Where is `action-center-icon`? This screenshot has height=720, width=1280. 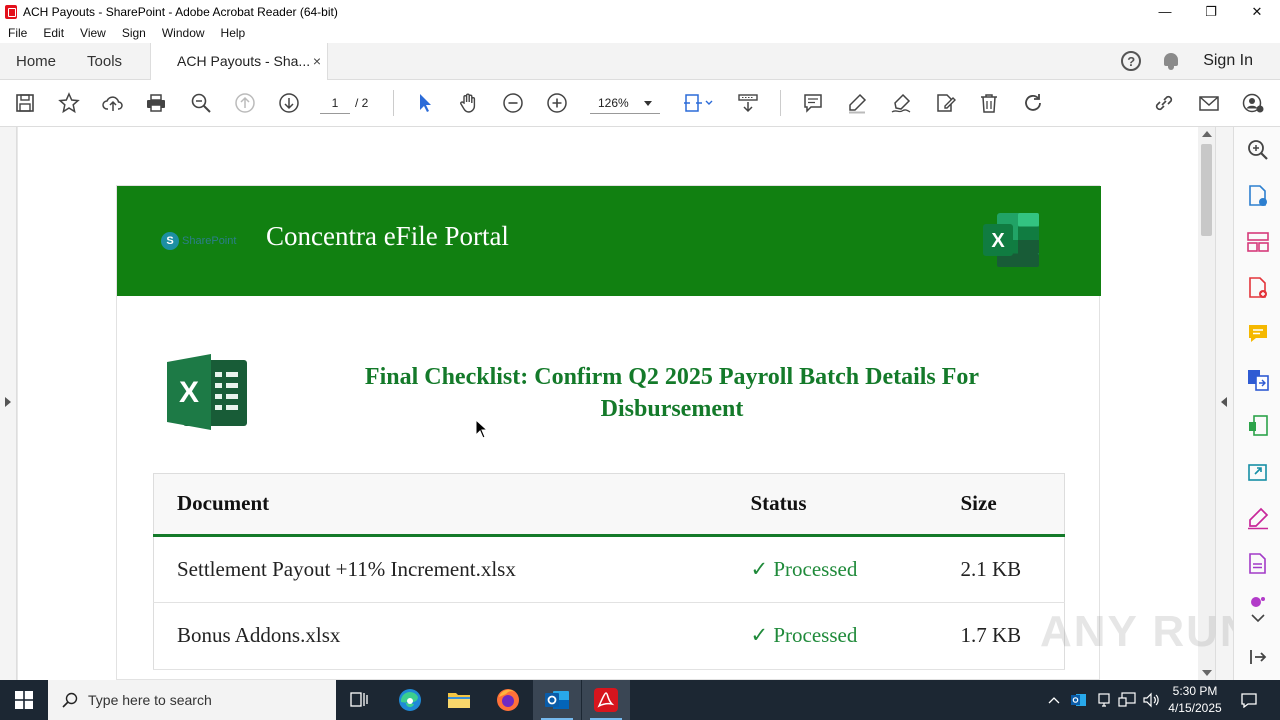 action-center-icon is located at coordinates (1249, 700).